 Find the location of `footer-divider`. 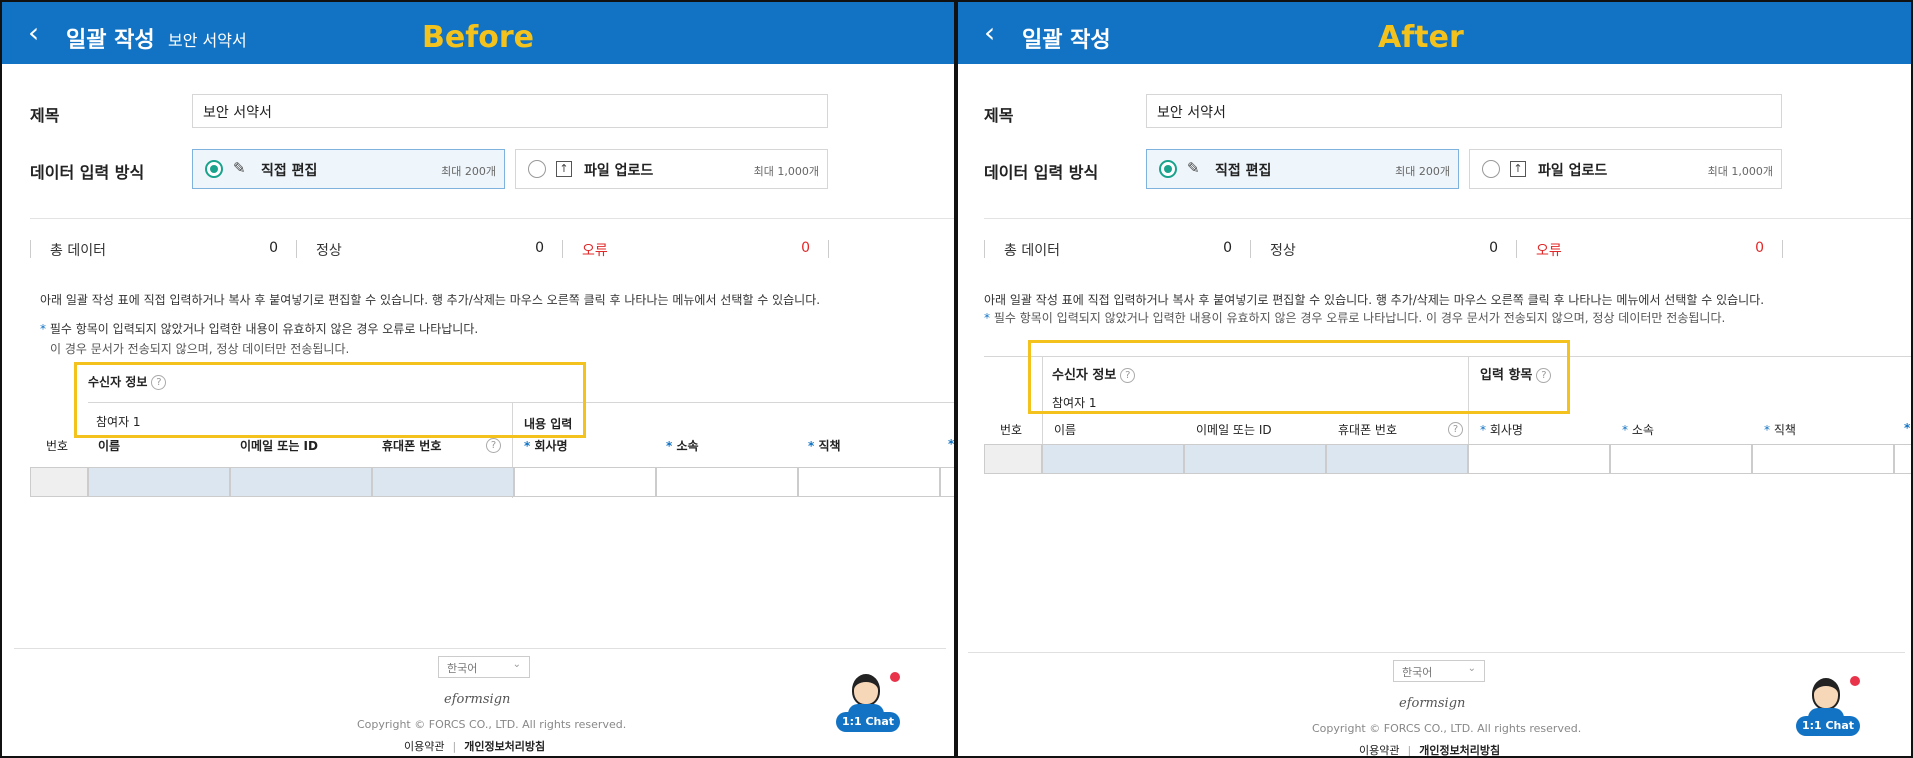

footer-divider is located at coordinates (480, 648).